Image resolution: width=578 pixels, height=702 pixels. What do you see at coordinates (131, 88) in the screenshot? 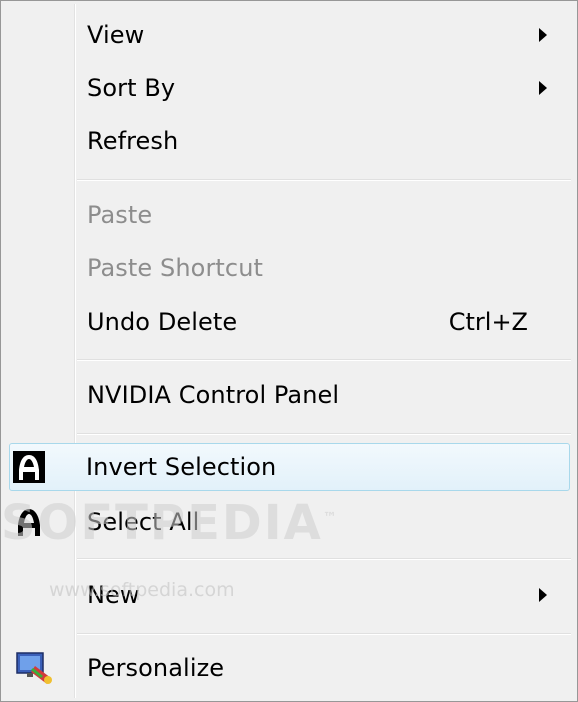
I see `menu-item-label: Sort By` at bounding box center [131, 88].